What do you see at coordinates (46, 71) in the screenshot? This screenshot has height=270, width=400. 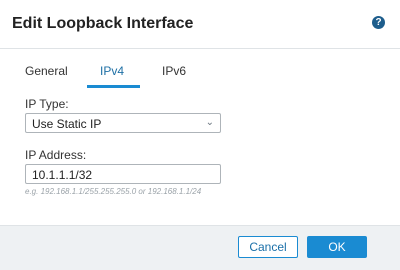 I see `tab-general: General` at bounding box center [46, 71].